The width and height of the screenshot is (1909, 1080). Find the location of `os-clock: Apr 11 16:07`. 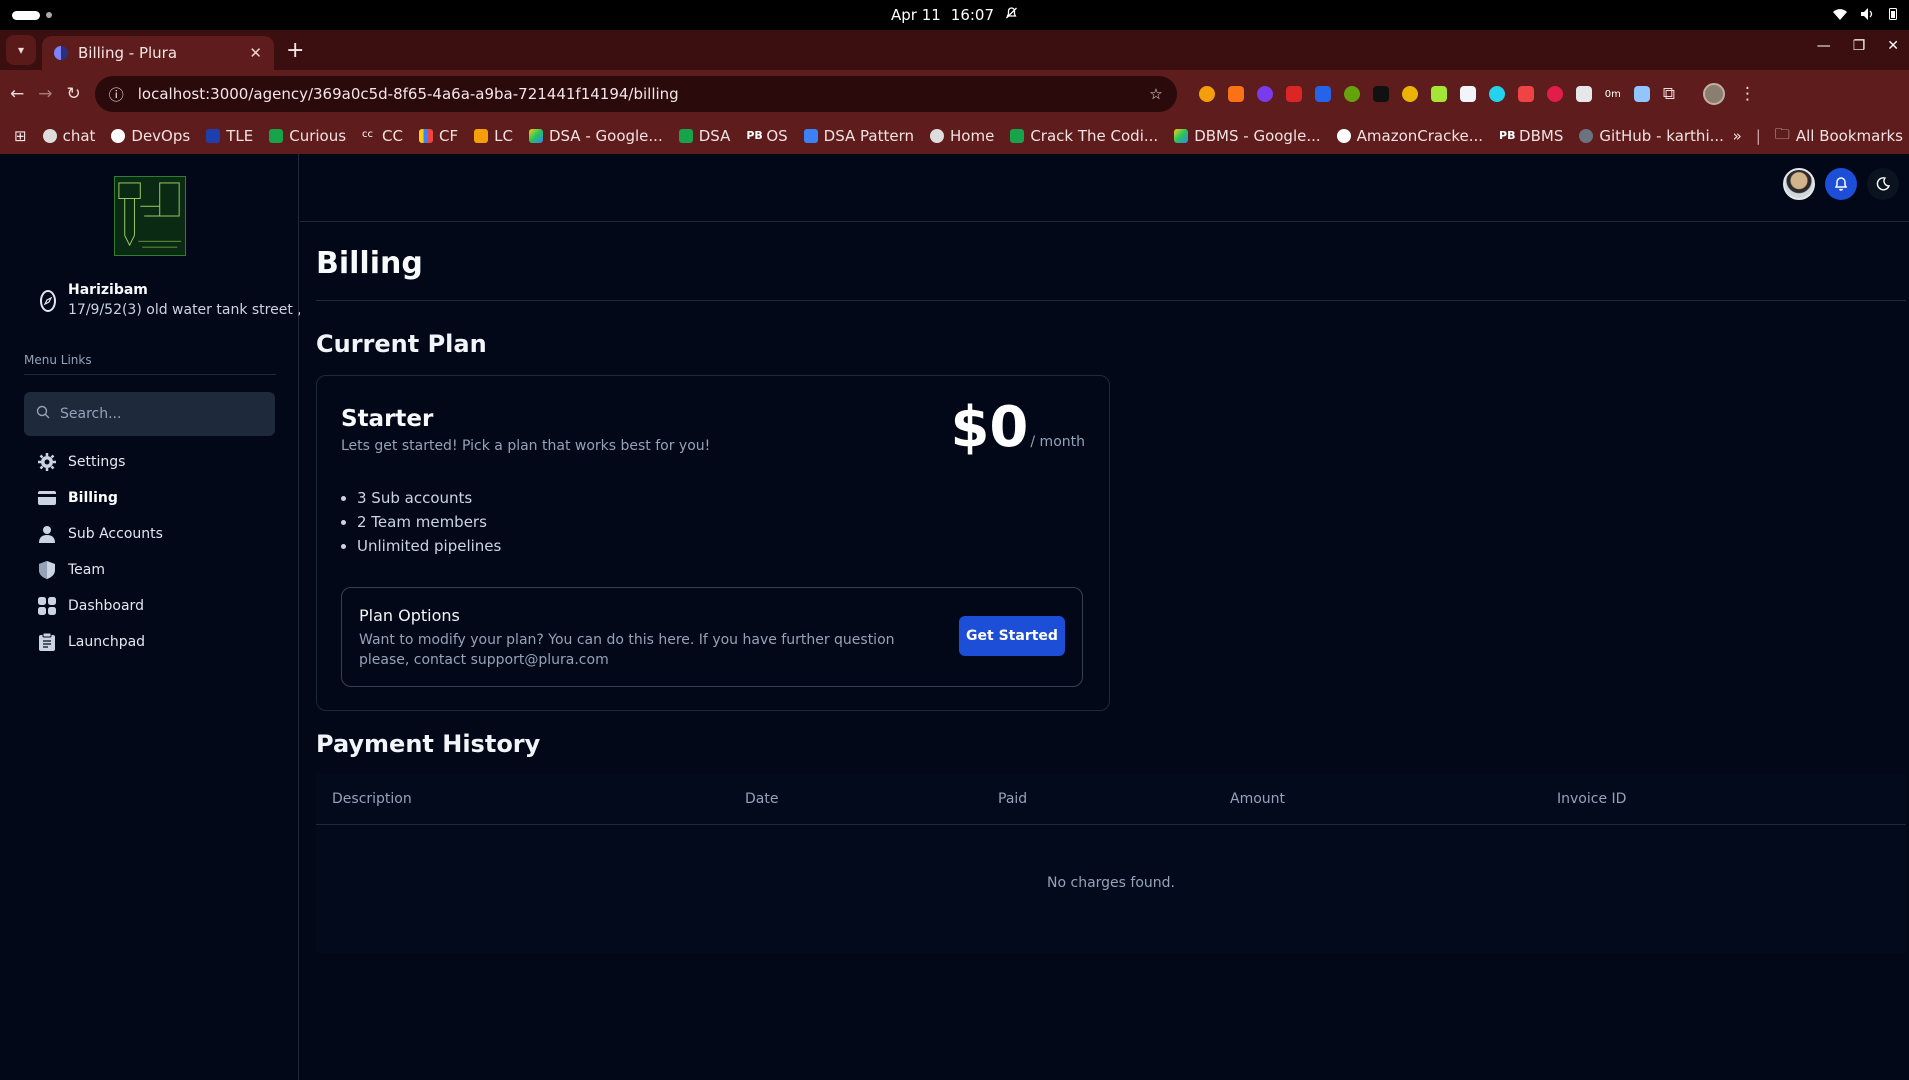

os-clock: Apr 11 16:07 is located at coordinates (954, 15).